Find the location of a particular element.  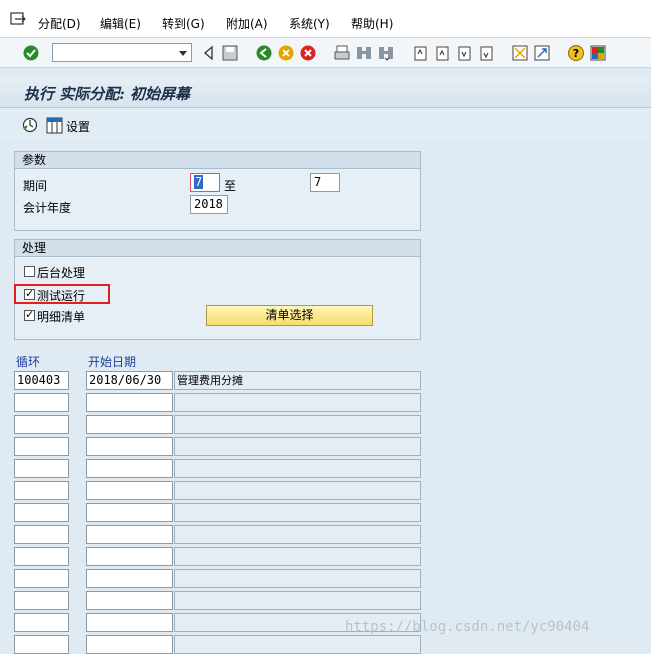

settings-label: 设置 is located at coordinates (78, 127).